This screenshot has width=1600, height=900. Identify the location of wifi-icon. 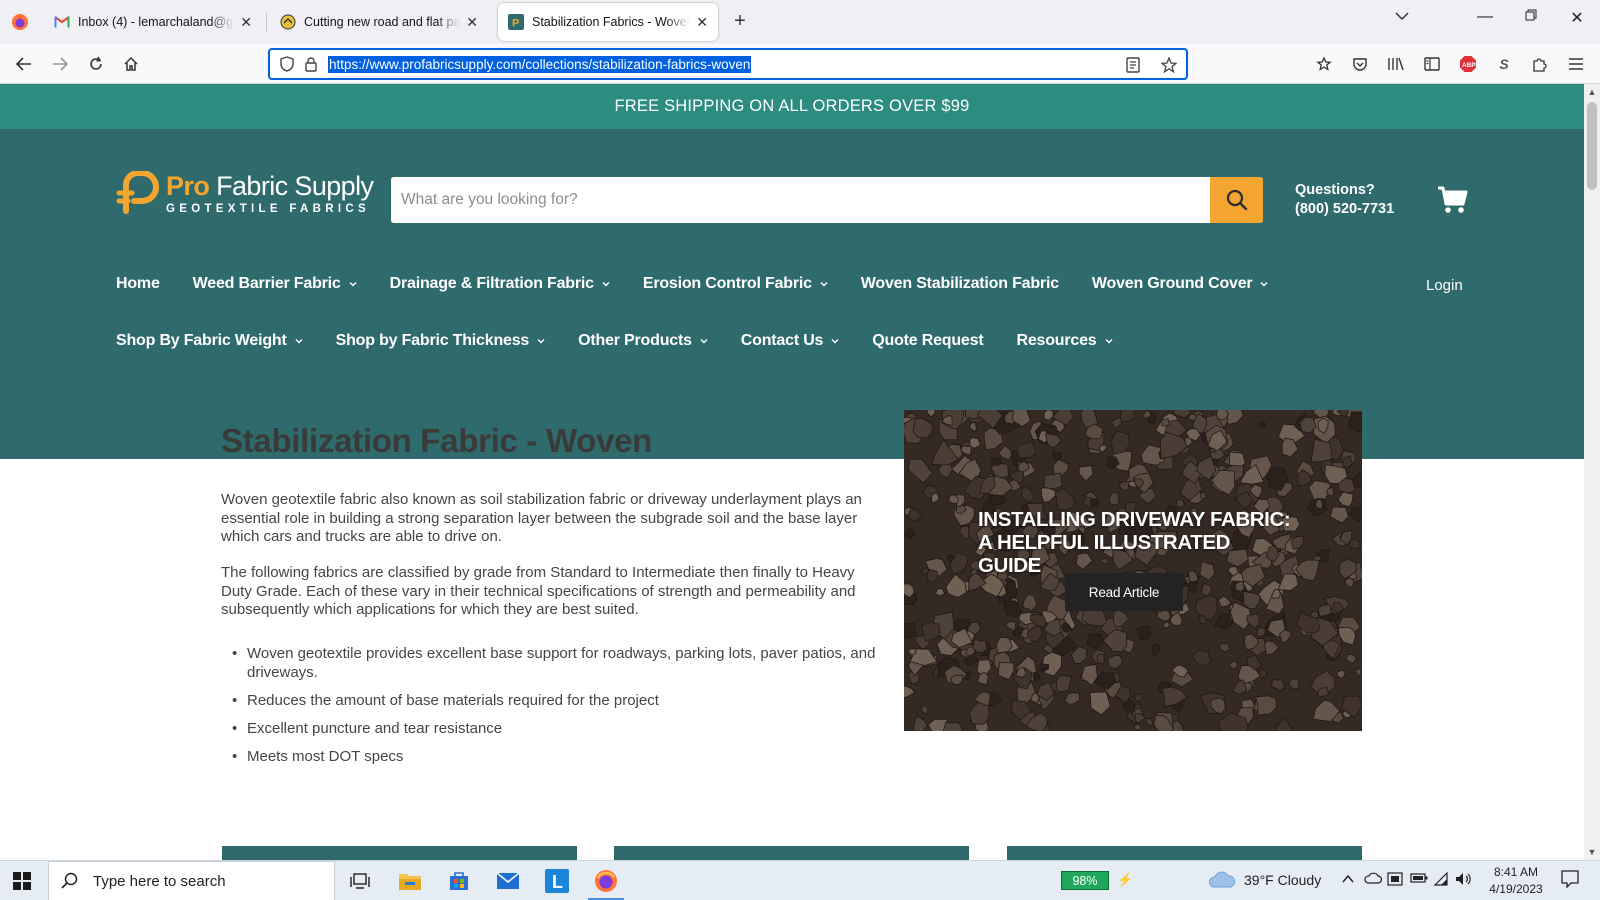
(1441, 880).